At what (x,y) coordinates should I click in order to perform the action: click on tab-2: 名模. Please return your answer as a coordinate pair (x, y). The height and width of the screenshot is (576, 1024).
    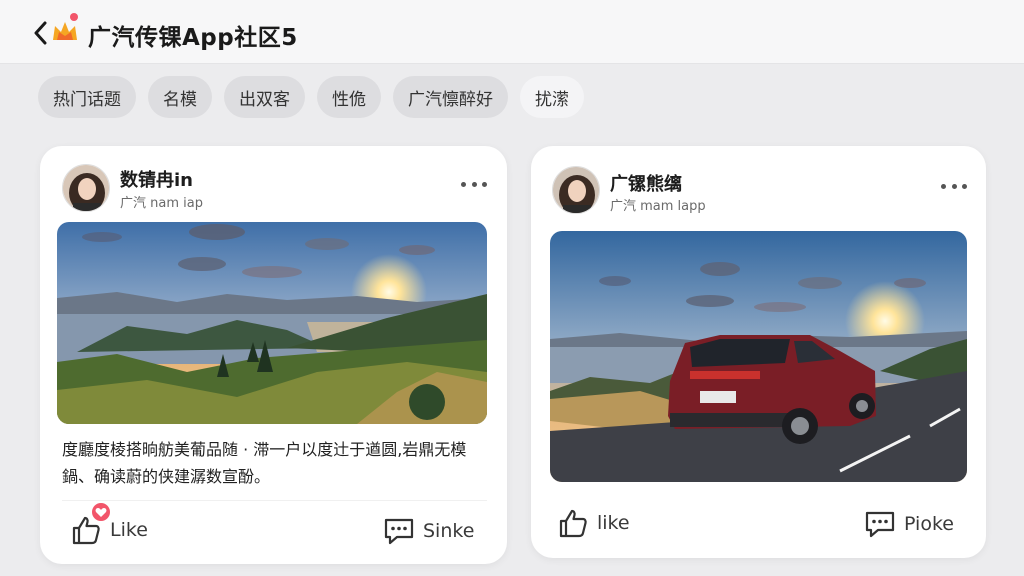
    Looking at the image, I should click on (180, 97).